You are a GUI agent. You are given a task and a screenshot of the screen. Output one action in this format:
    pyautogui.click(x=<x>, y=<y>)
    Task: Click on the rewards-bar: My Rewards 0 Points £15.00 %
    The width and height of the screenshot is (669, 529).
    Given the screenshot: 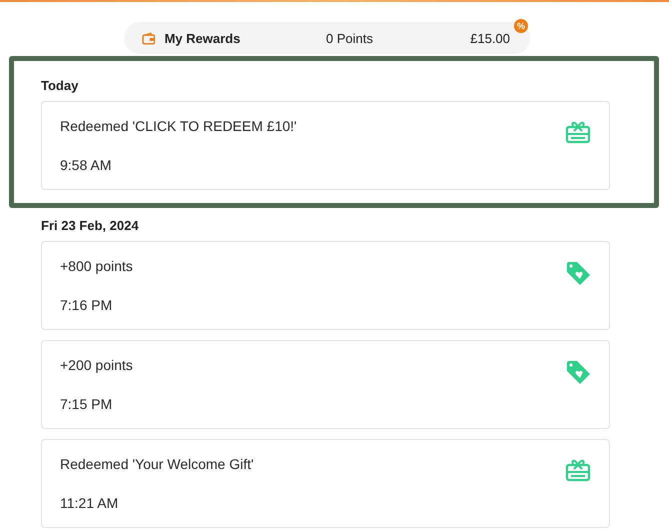 What is the action you would take?
    pyautogui.click(x=327, y=38)
    